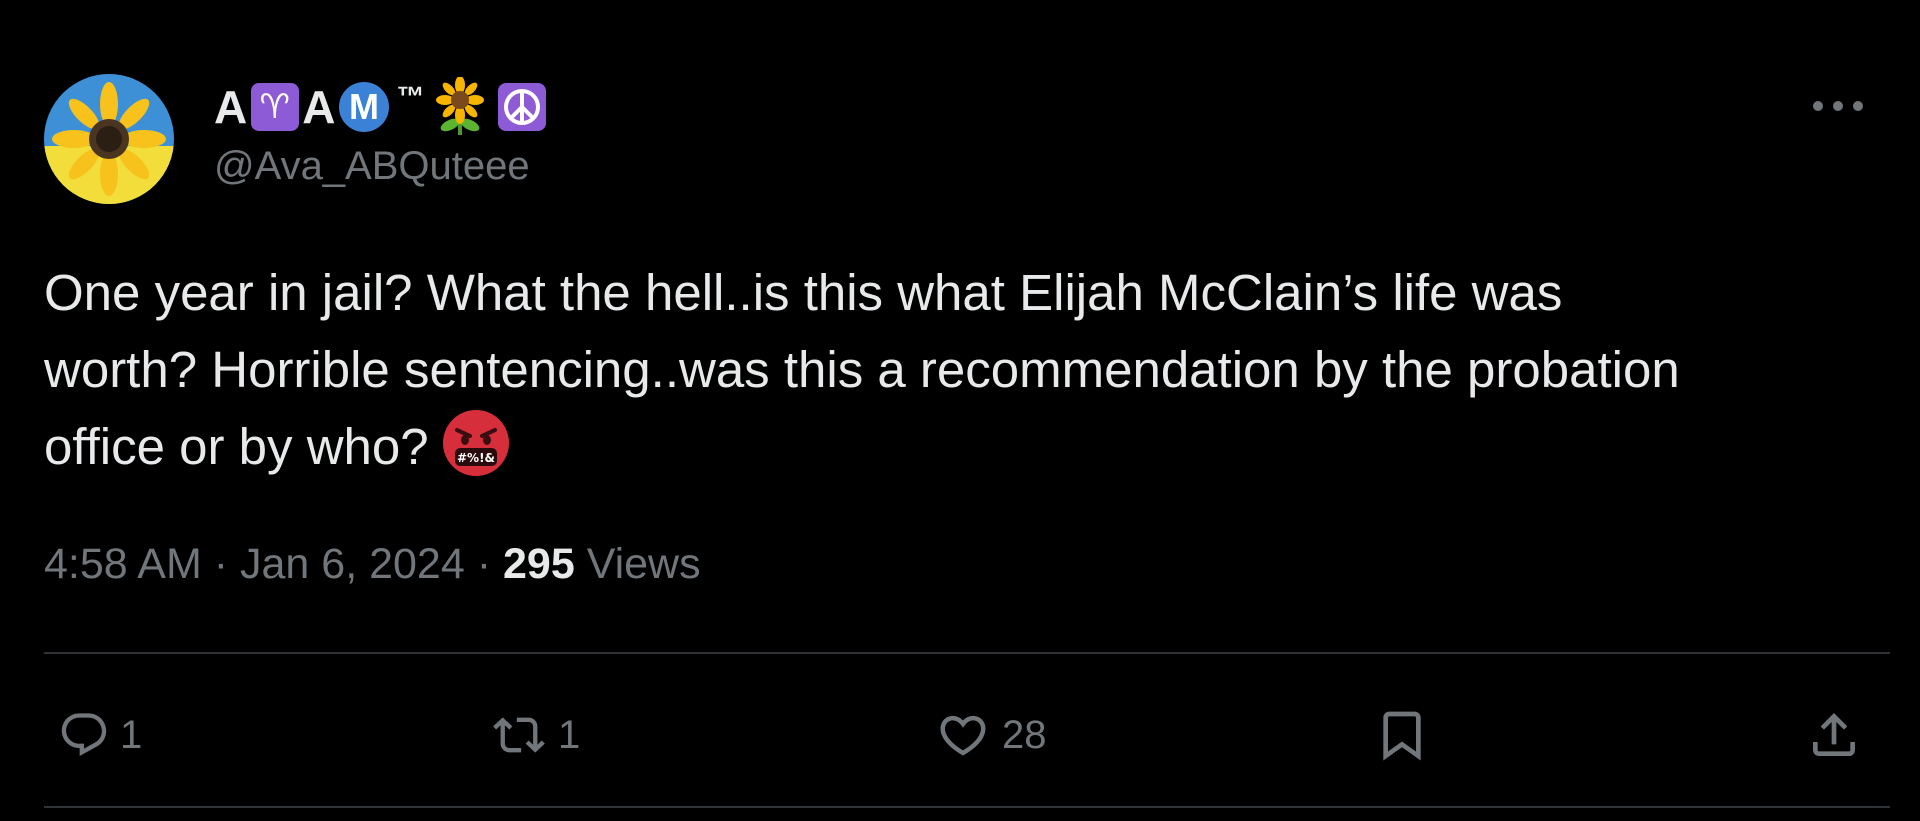 The height and width of the screenshot is (821, 1920). I want to click on display-name-letter-a2: A, so click(319, 107).